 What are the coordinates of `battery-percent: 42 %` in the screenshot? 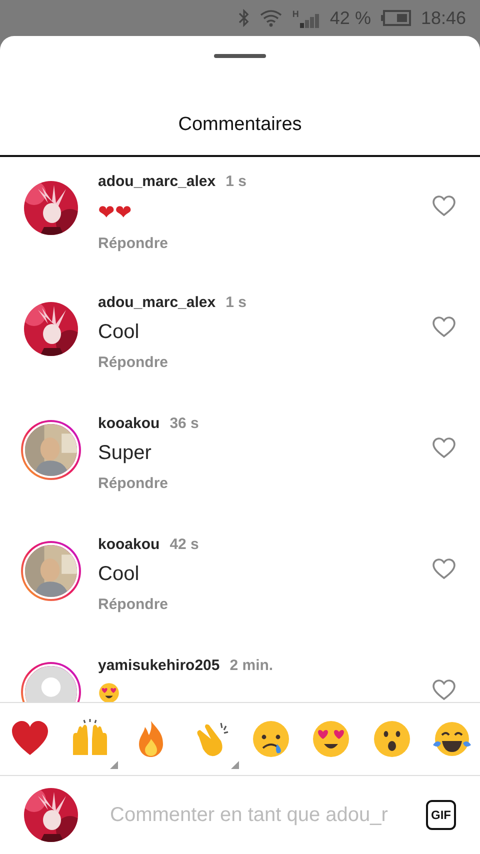 It's located at (350, 18).